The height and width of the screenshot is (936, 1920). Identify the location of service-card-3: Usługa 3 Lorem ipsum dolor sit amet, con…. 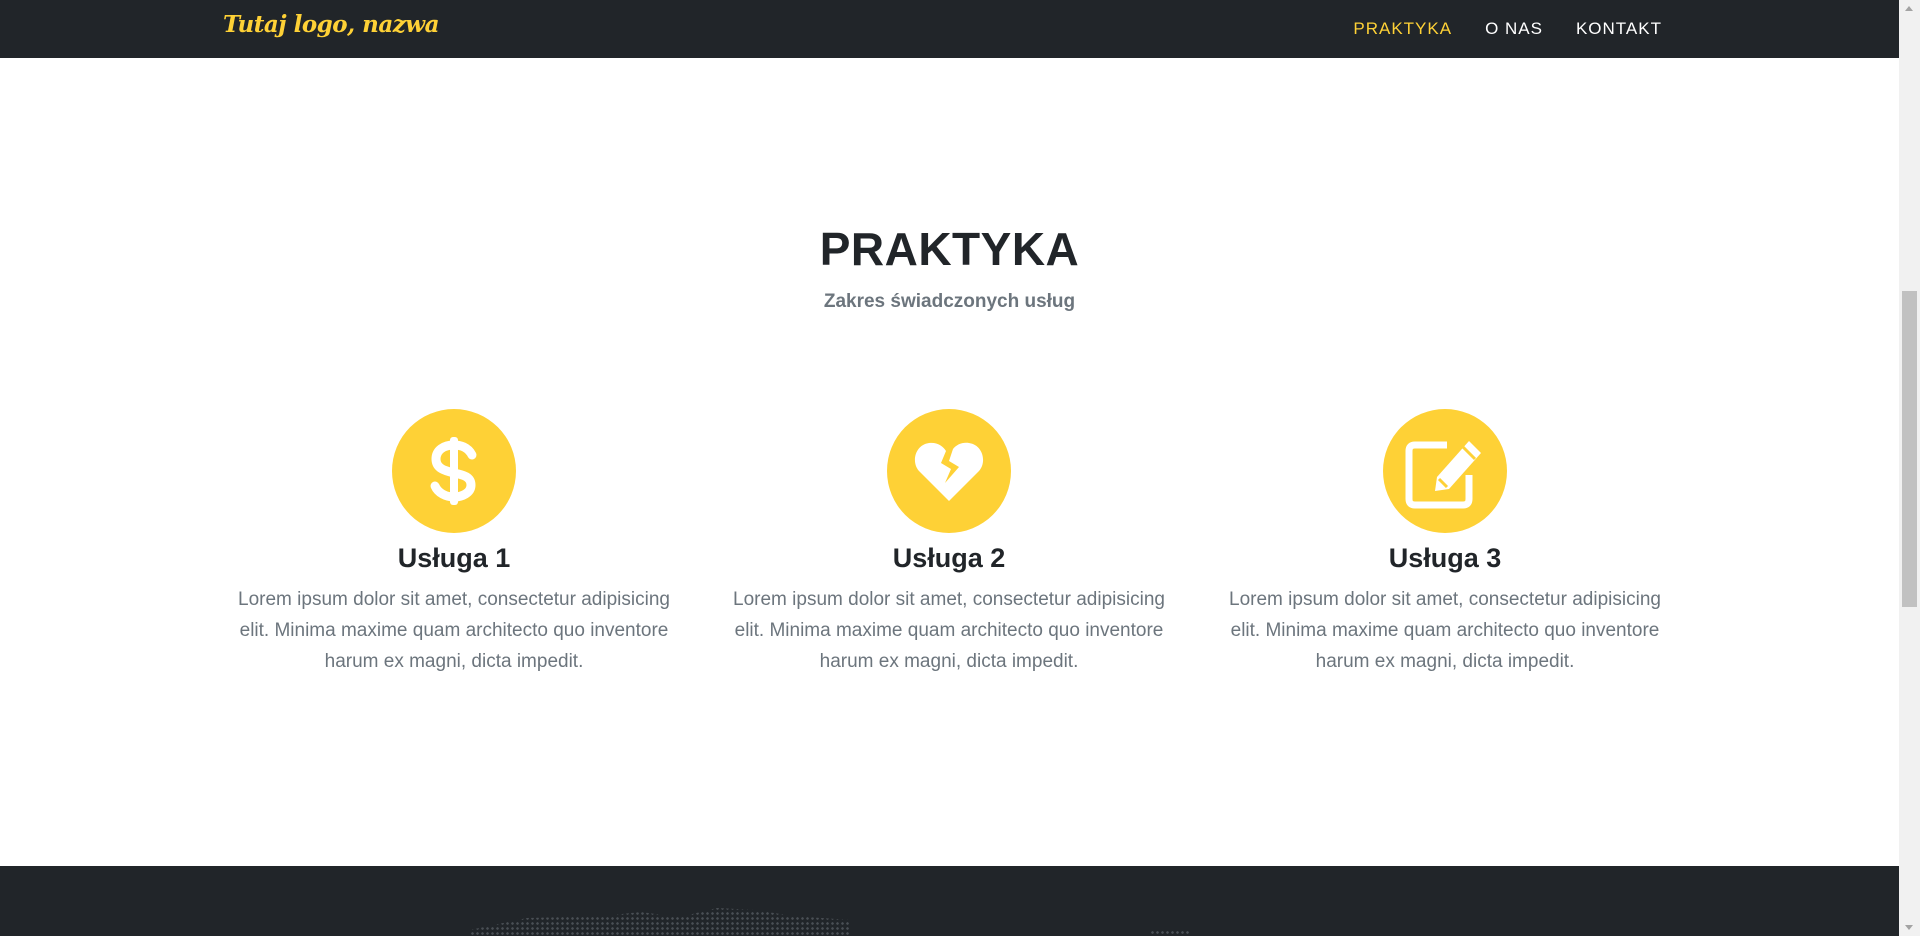
(1445, 543).